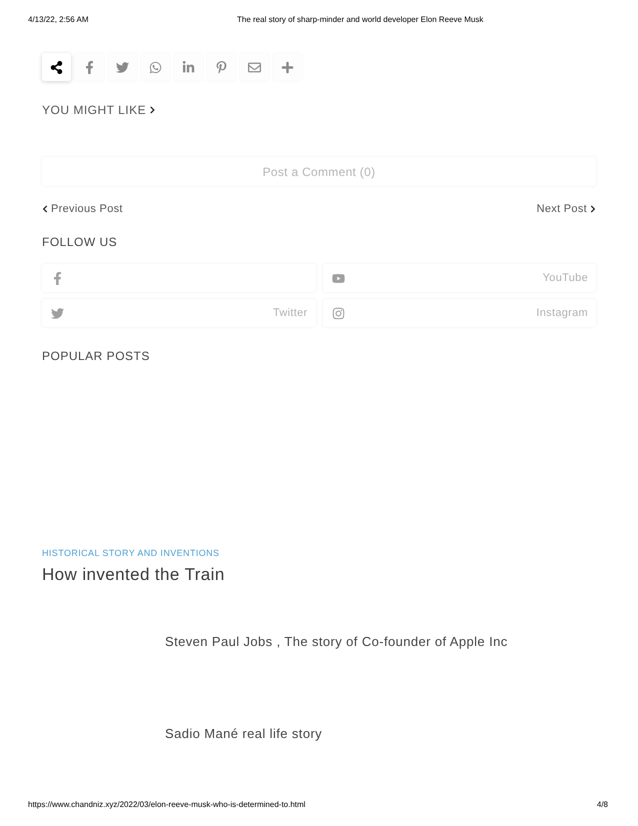 This screenshot has height=826, width=638. Describe the element at coordinates (59, 20) in the screenshot. I see `print-date: 4/13/22, 2:56 AM` at that location.